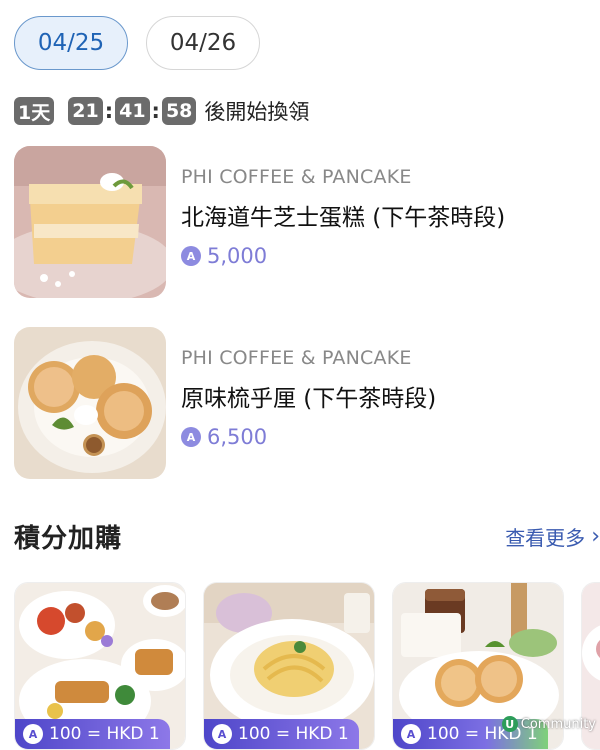  I want to click on reward-image-cake, so click(90, 222).